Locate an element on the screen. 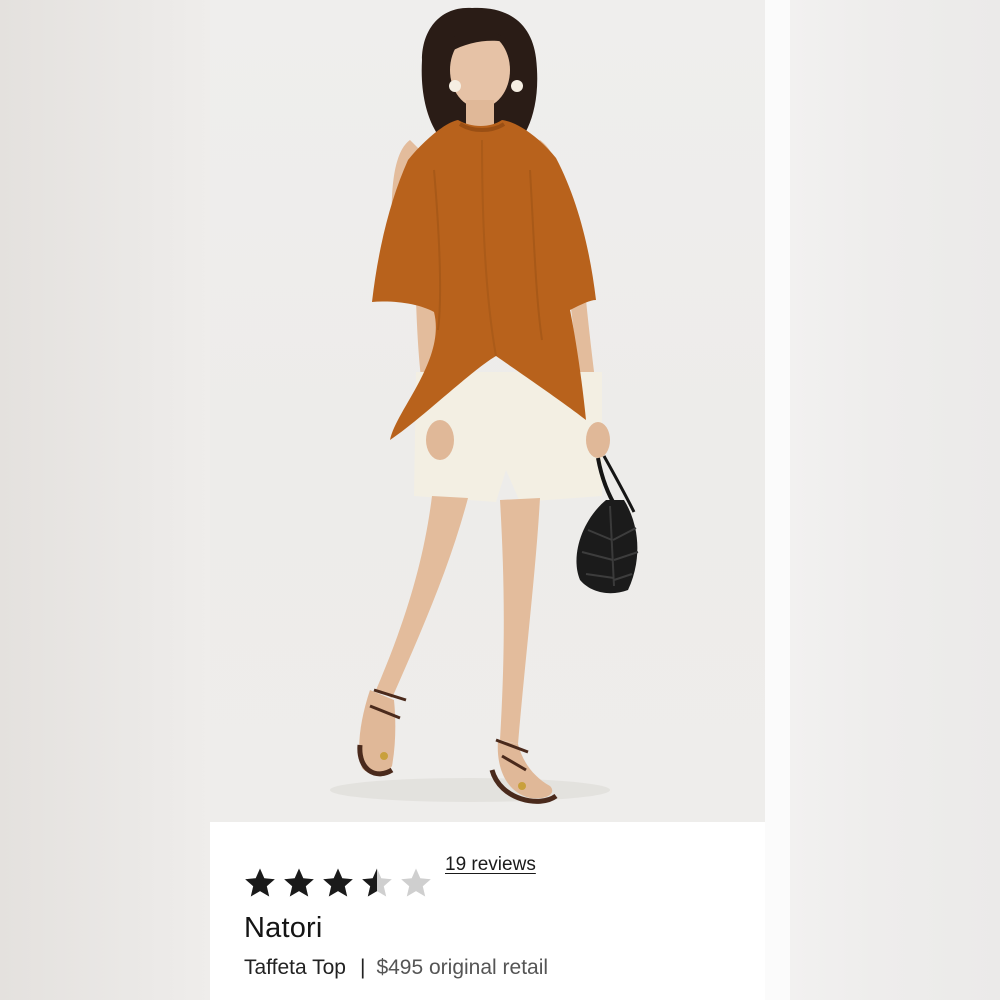  product-line: Taffeta Top | $495 original retail is located at coordinates (396, 968).